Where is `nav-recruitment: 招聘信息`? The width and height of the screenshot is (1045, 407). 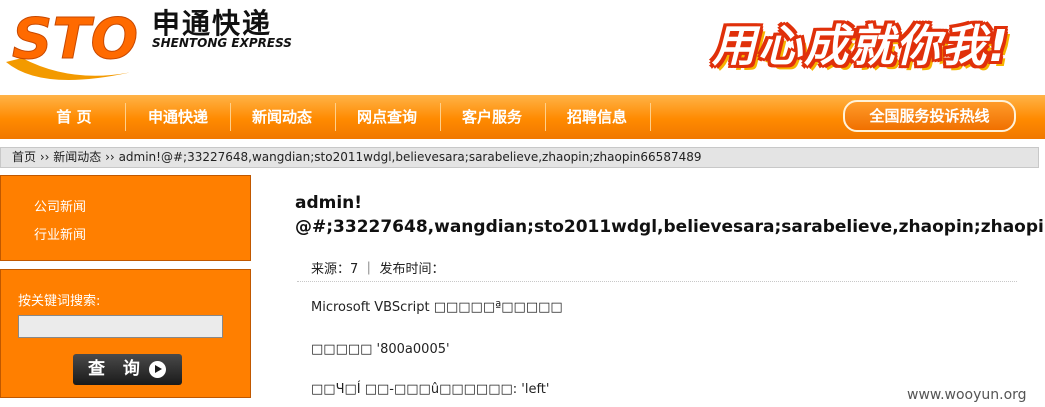 nav-recruitment: 招聘信息 is located at coordinates (597, 117).